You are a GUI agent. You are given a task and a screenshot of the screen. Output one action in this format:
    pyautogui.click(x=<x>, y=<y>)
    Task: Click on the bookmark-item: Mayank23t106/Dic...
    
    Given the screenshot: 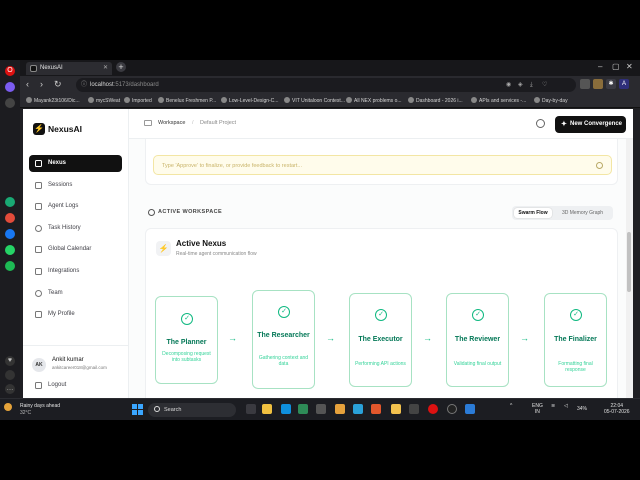 What is the action you would take?
    pyautogui.click(x=53, y=101)
    